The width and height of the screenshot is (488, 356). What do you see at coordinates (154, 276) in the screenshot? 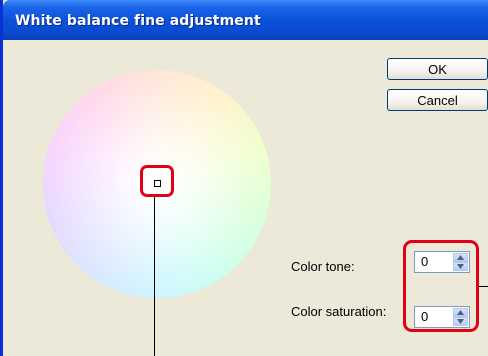
I see `marker-callout-line` at bounding box center [154, 276].